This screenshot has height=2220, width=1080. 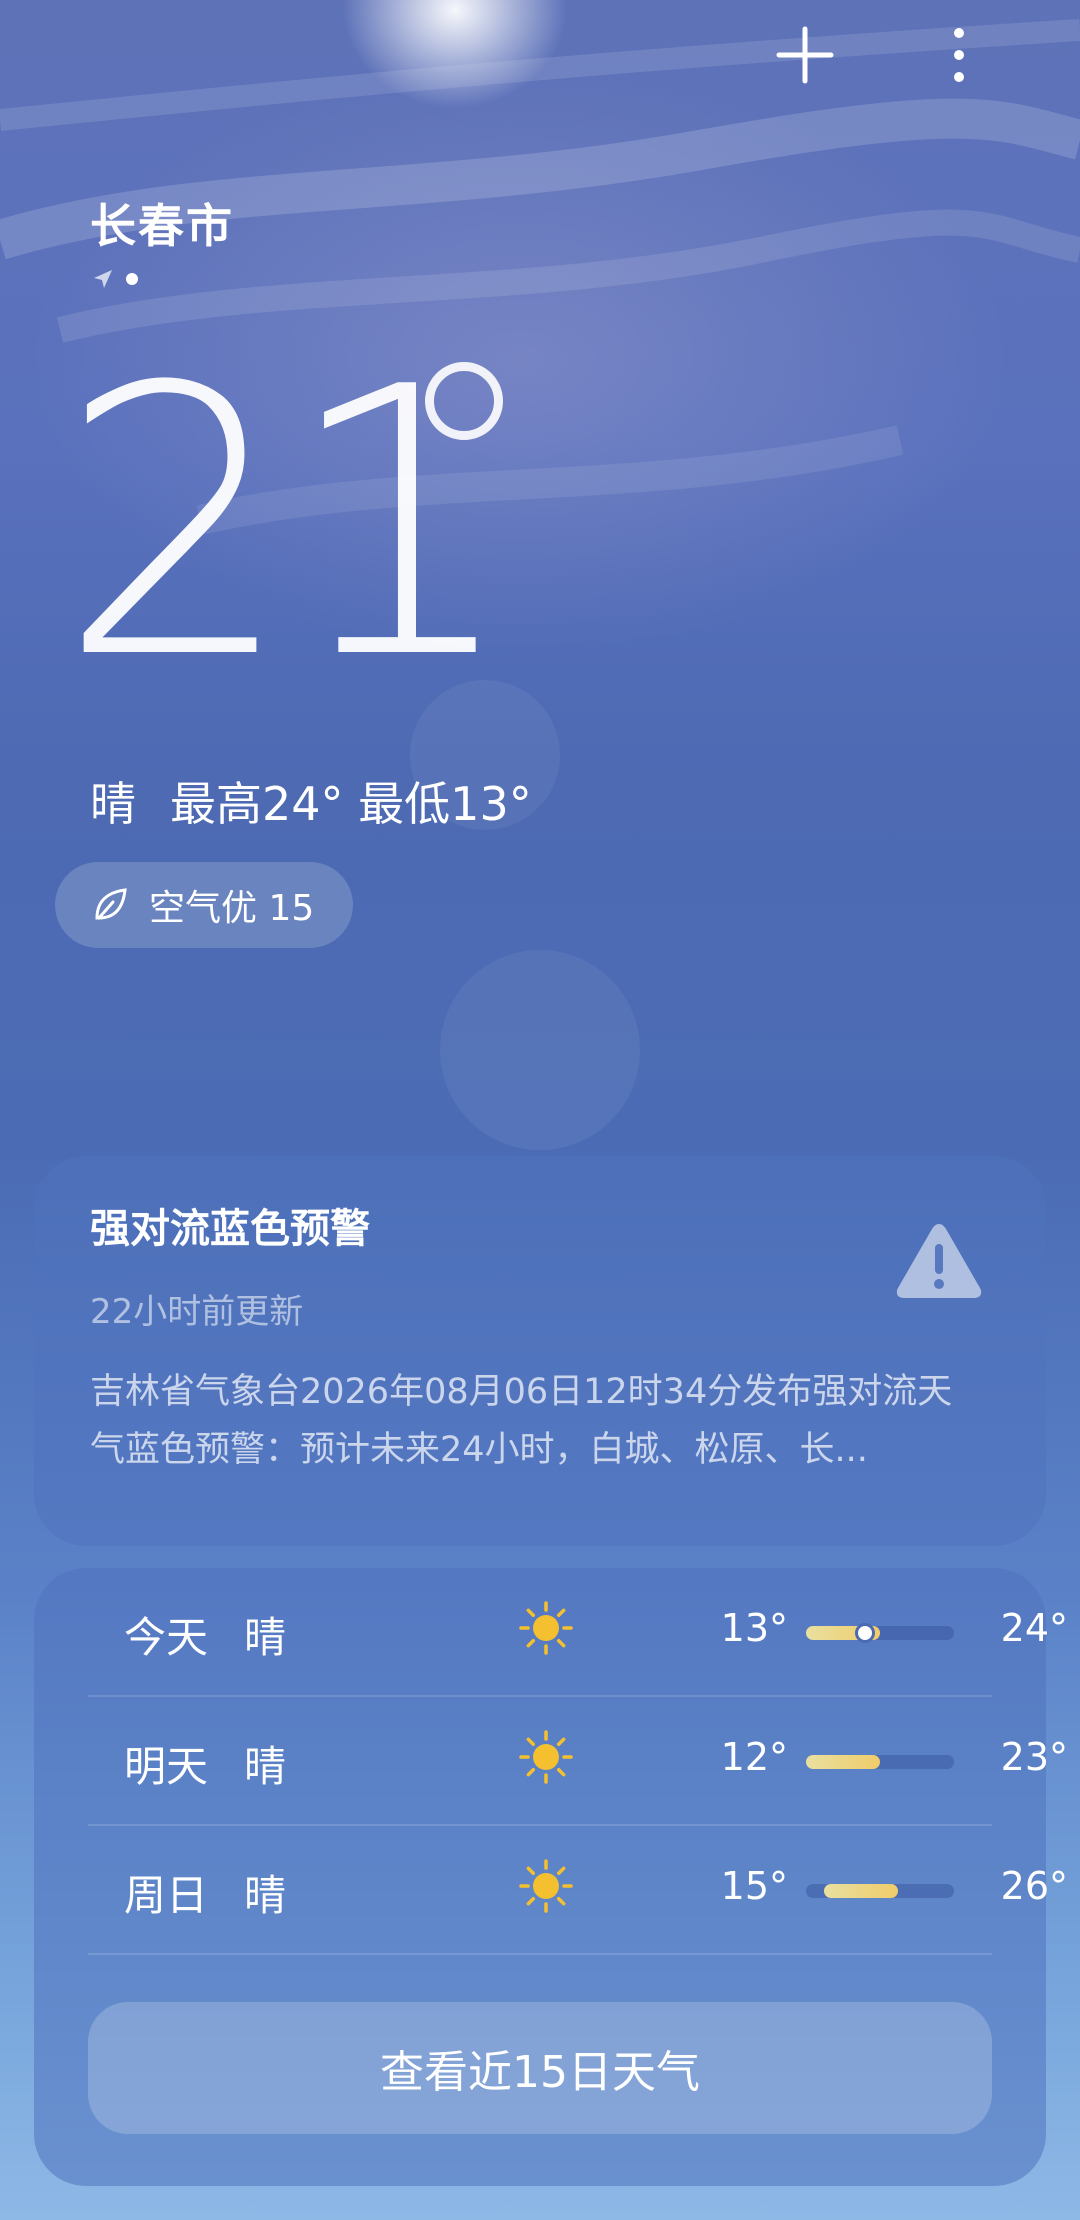 I want to click on current-condition-line: 晴 最高24° 最低13°, so click(x=311, y=801).